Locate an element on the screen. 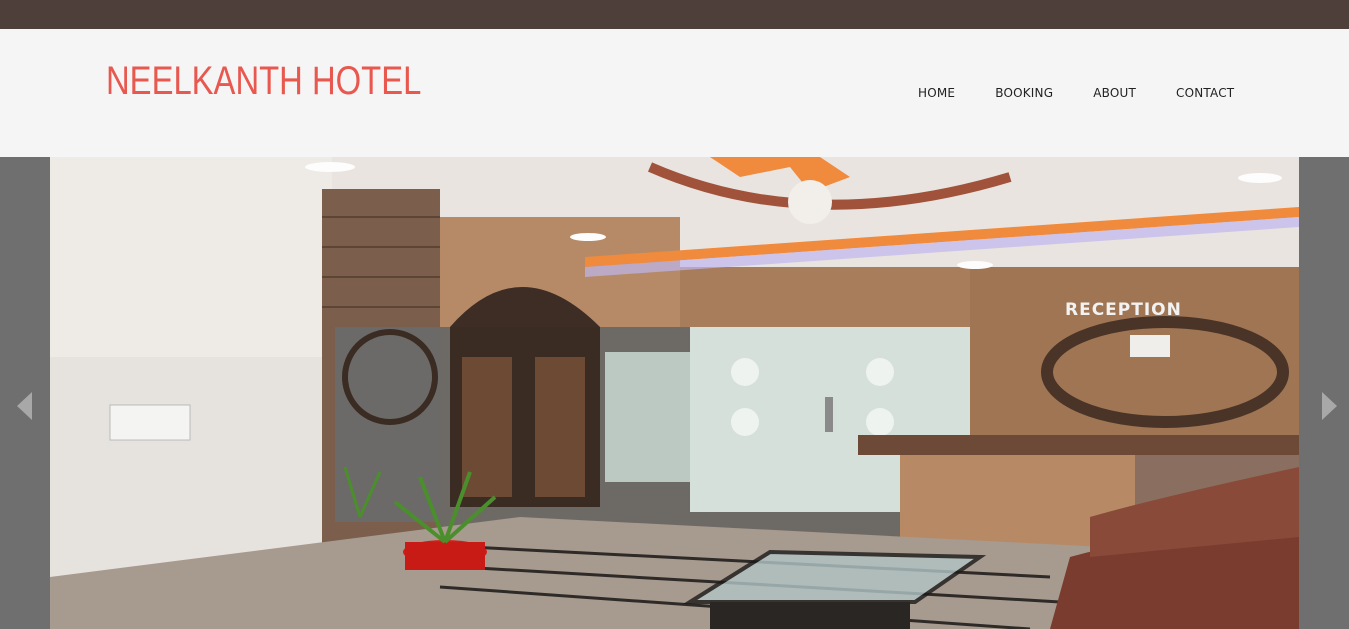 The height and width of the screenshot is (629, 1349). triangle-left-icon is located at coordinates (24, 406).